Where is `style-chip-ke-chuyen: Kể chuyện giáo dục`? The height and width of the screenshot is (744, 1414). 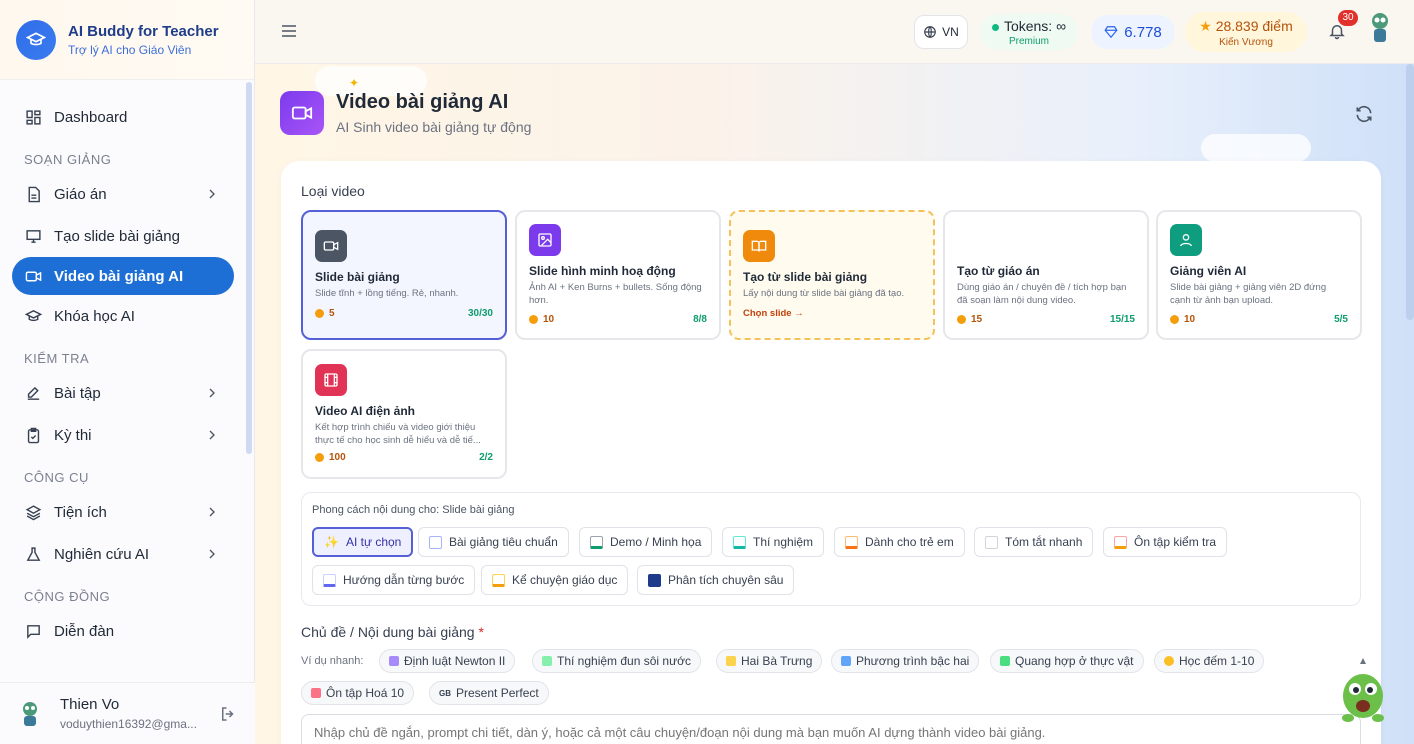 style-chip-ke-chuyen: Kể chuyện giáo dục is located at coordinates (555, 580).